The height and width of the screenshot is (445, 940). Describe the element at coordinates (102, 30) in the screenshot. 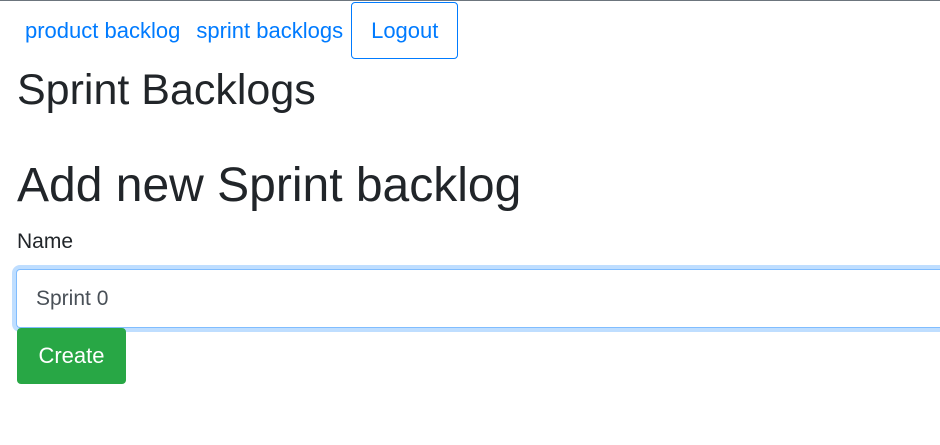

I see `nav-link-product-backlog: product backlog` at that location.